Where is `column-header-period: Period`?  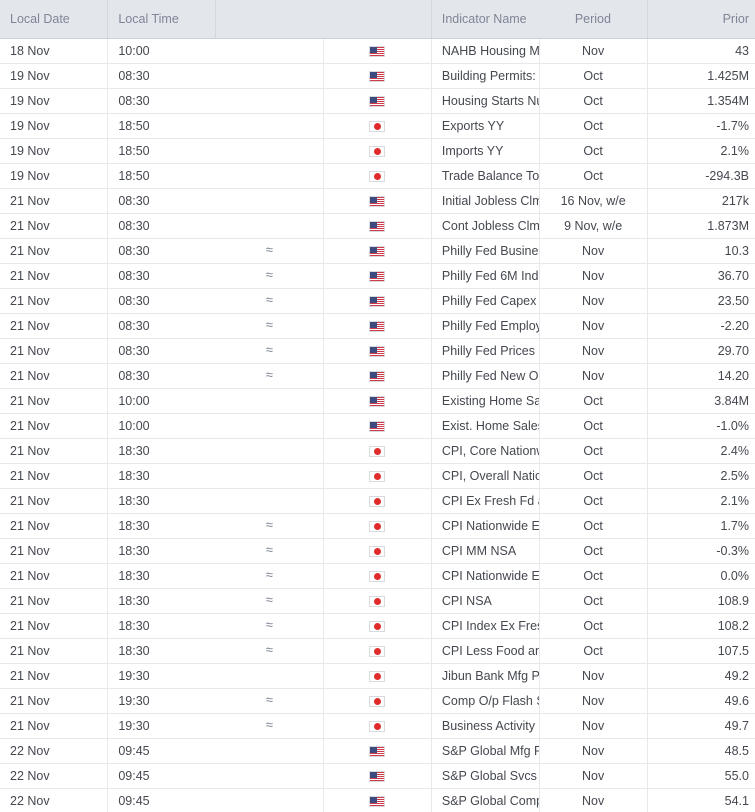 column-header-period: Period is located at coordinates (593, 19).